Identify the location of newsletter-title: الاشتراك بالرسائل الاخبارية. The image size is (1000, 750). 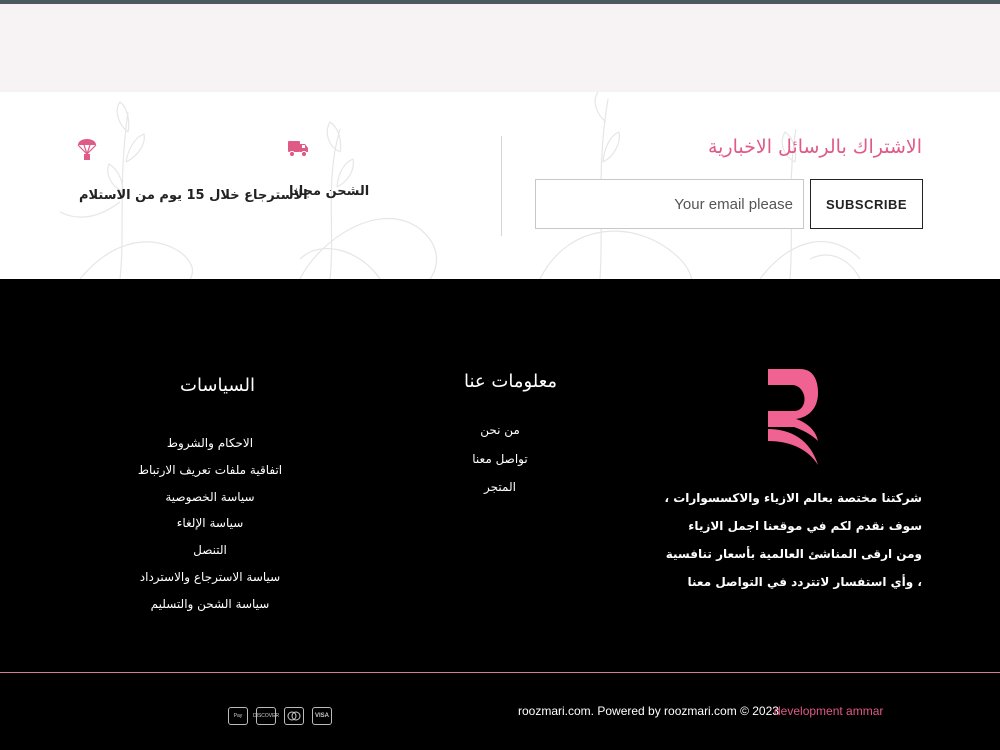
(814, 147).